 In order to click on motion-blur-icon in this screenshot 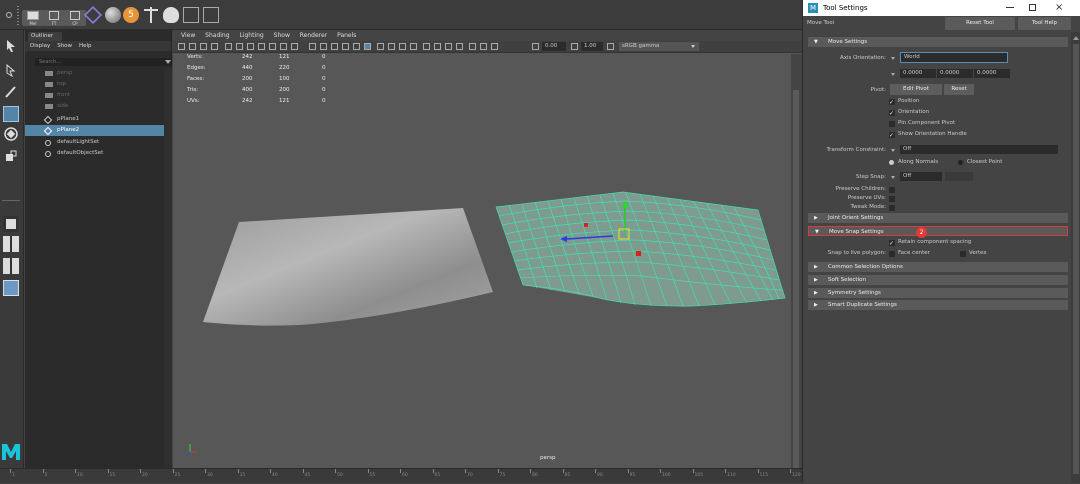, I will do `click(437, 46)`.